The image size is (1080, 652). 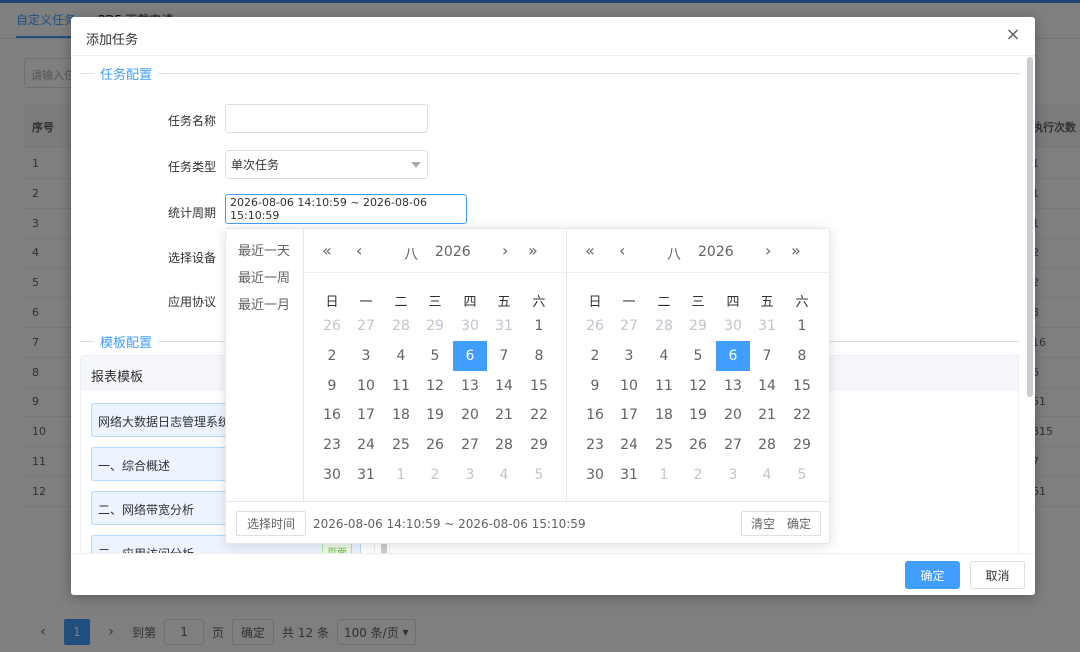 What do you see at coordinates (366, 386) in the screenshot?
I see `left-day-cell: 10` at bounding box center [366, 386].